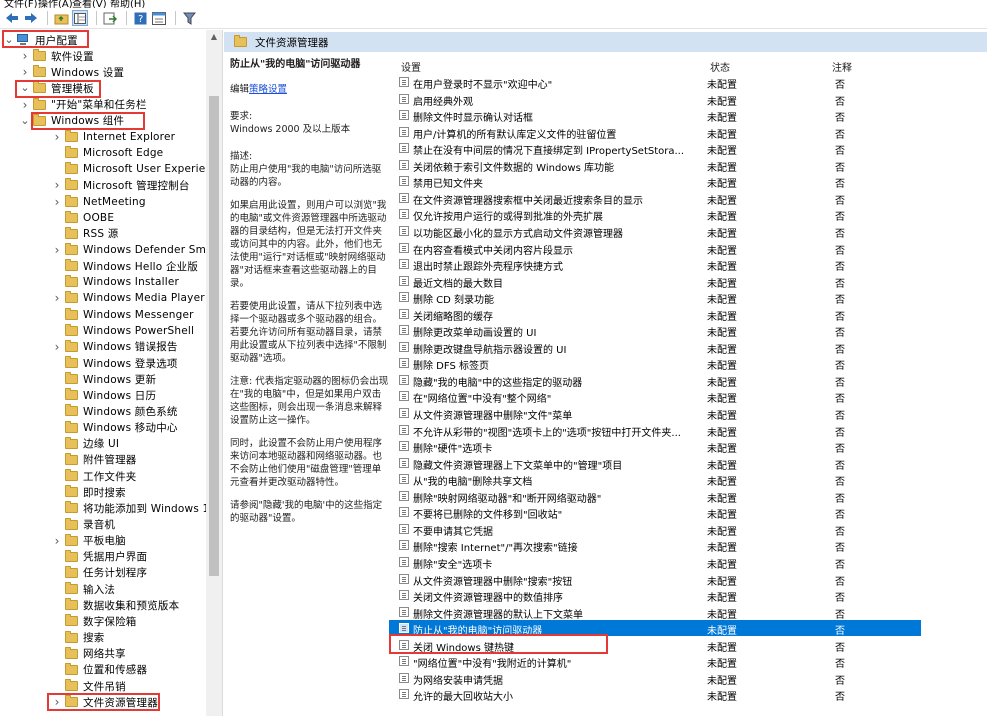 The width and height of the screenshot is (987, 716). What do you see at coordinates (688, 512) in the screenshot?
I see `policy-row: 不要将已删除的文件移到"回收站" 未配置 否` at bounding box center [688, 512].